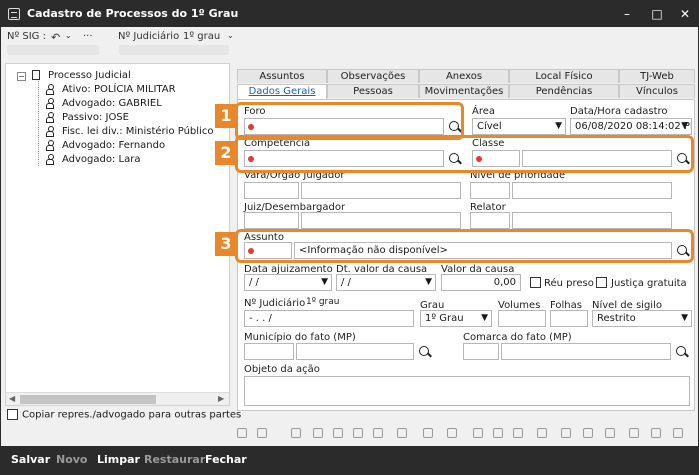 The width and height of the screenshot is (699, 475). Describe the element at coordinates (269, 351) in the screenshot. I see `municipality-code-field` at that location.